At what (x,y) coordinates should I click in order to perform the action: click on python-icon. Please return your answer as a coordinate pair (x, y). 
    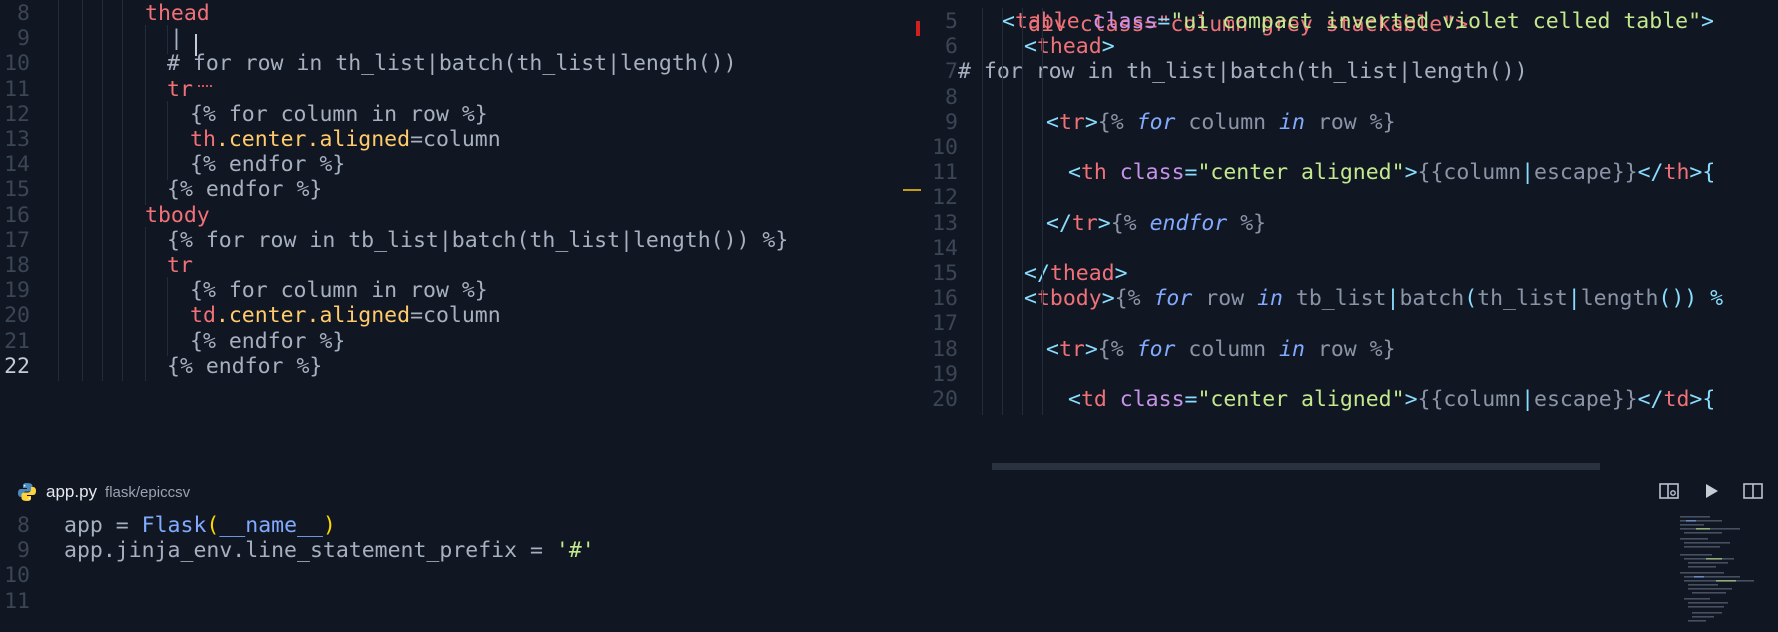
    Looking at the image, I should click on (27, 492).